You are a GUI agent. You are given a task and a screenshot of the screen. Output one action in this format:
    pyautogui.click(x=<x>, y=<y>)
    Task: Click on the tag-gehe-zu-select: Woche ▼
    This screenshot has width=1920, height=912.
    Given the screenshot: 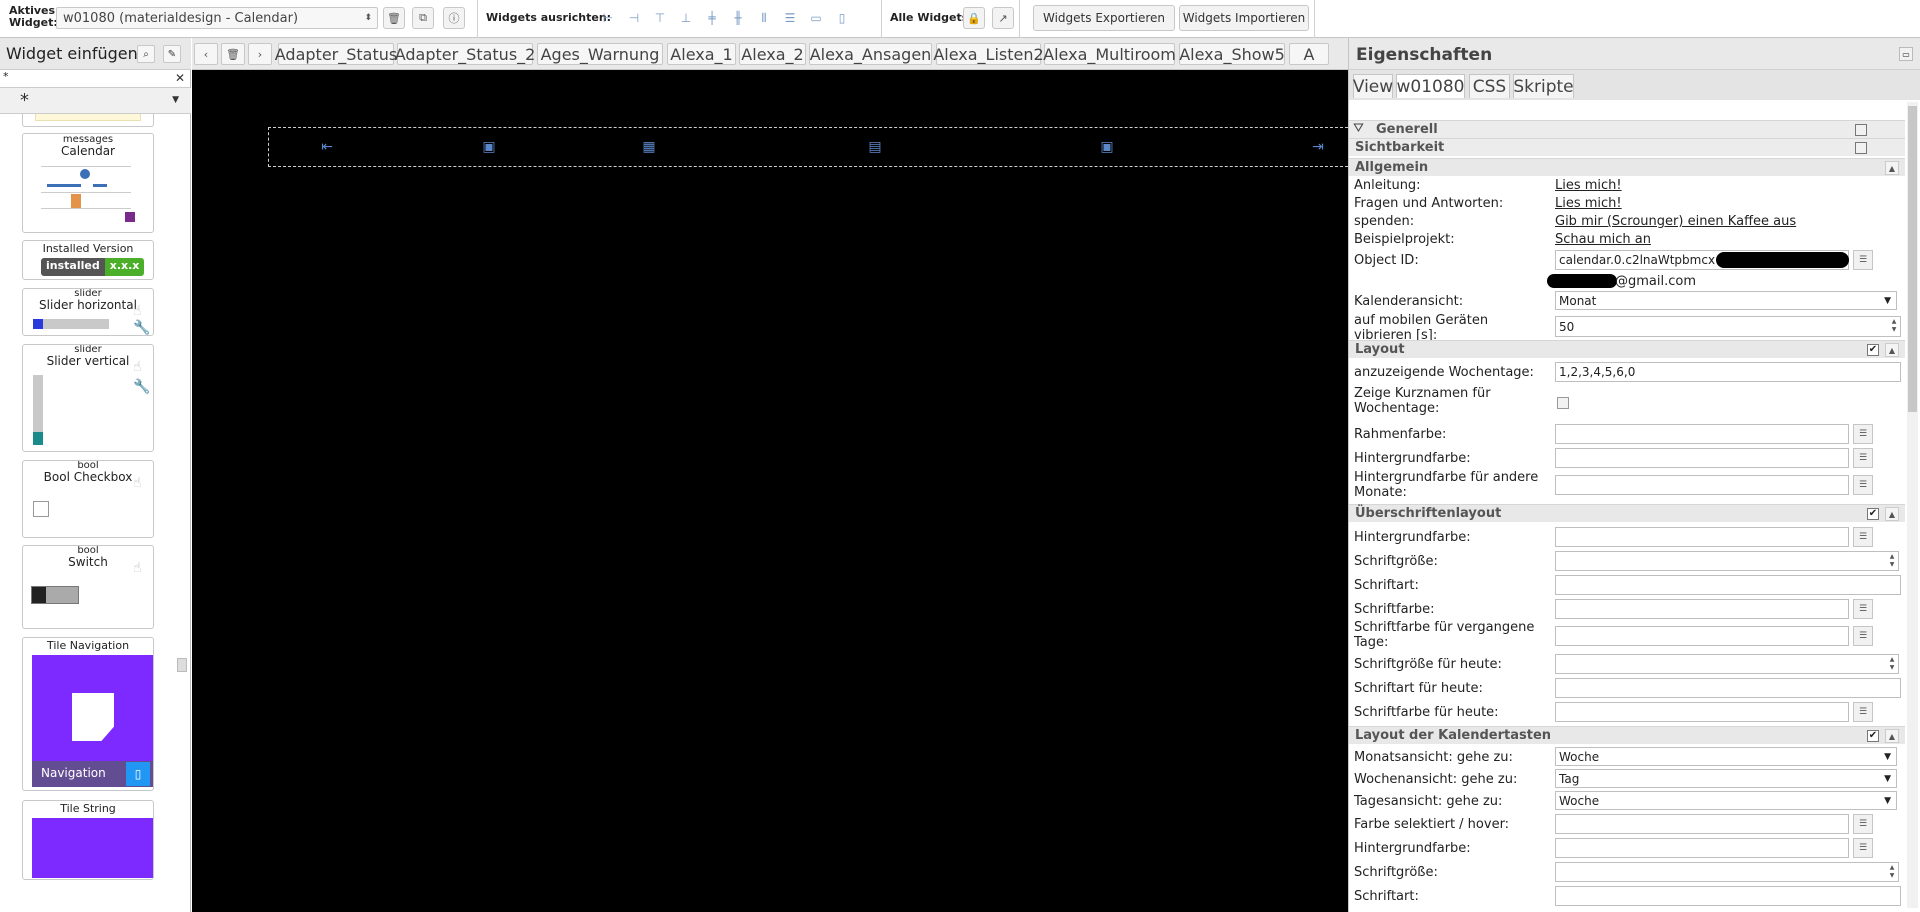 What is the action you would take?
    pyautogui.click(x=1726, y=800)
    